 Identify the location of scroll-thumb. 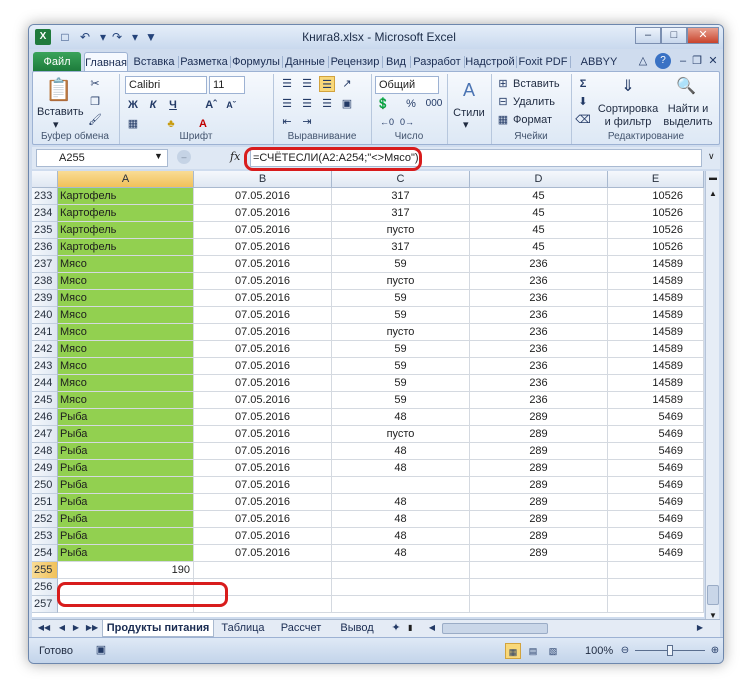
(713, 595).